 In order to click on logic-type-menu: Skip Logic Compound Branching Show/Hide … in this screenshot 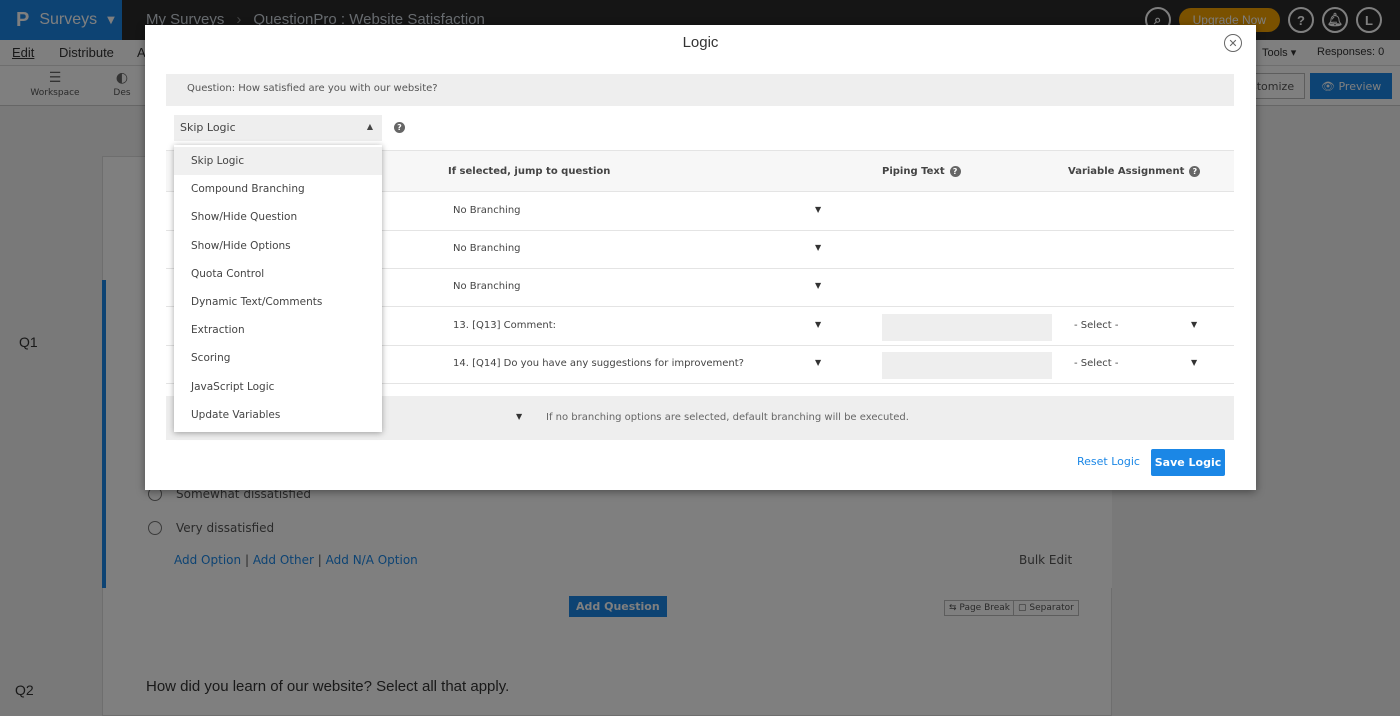, I will do `click(278, 288)`.